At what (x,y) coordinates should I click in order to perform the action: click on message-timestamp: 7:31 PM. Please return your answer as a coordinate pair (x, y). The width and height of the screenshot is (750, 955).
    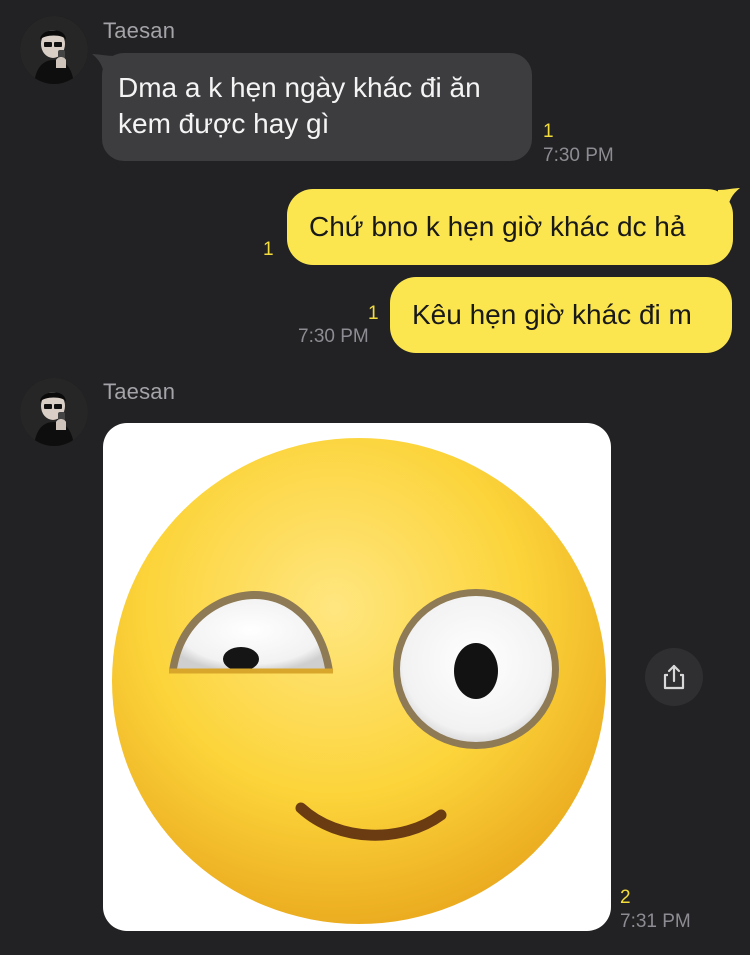
    Looking at the image, I should click on (655, 921).